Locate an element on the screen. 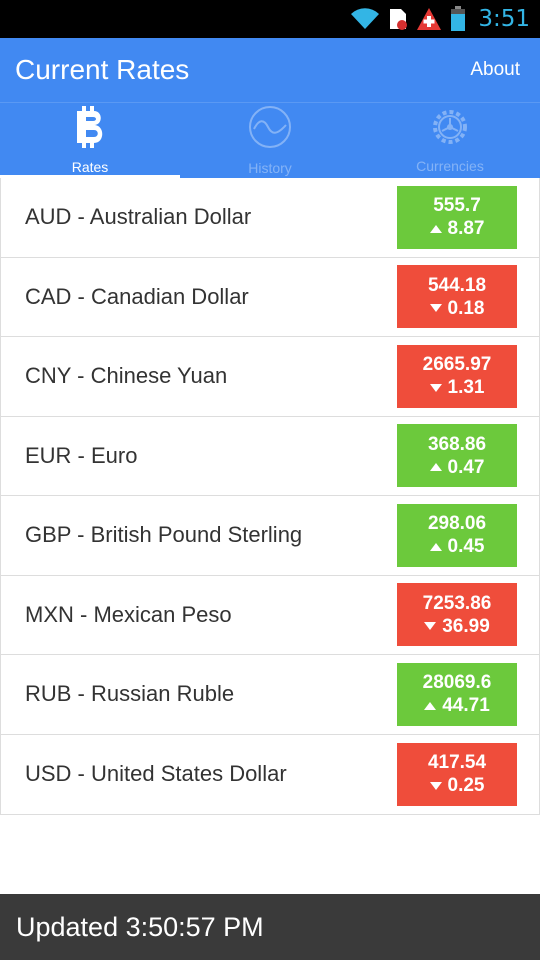 The image size is (540, 960). rate-badge: 28069.6 44.71 is located at coordinates (457, 694).